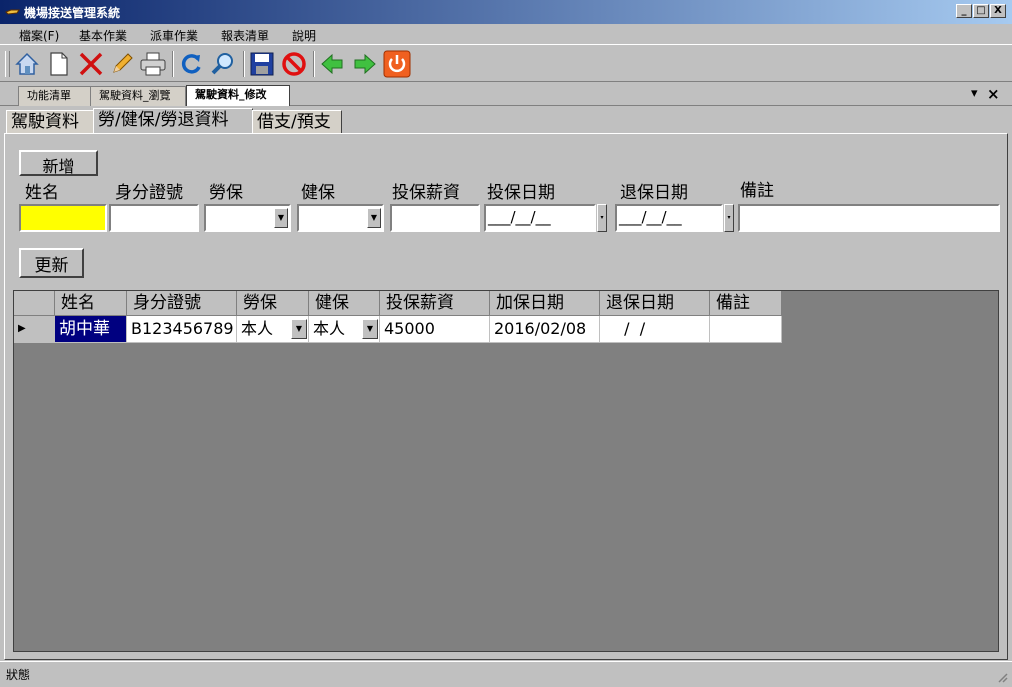 The width and height of the screenshot is (1012, 687). What do you see at coordinates (50, 122) in the screenshot?
I see `tab-driver-info: 駕駛資料` at bounding box center [50, 122].